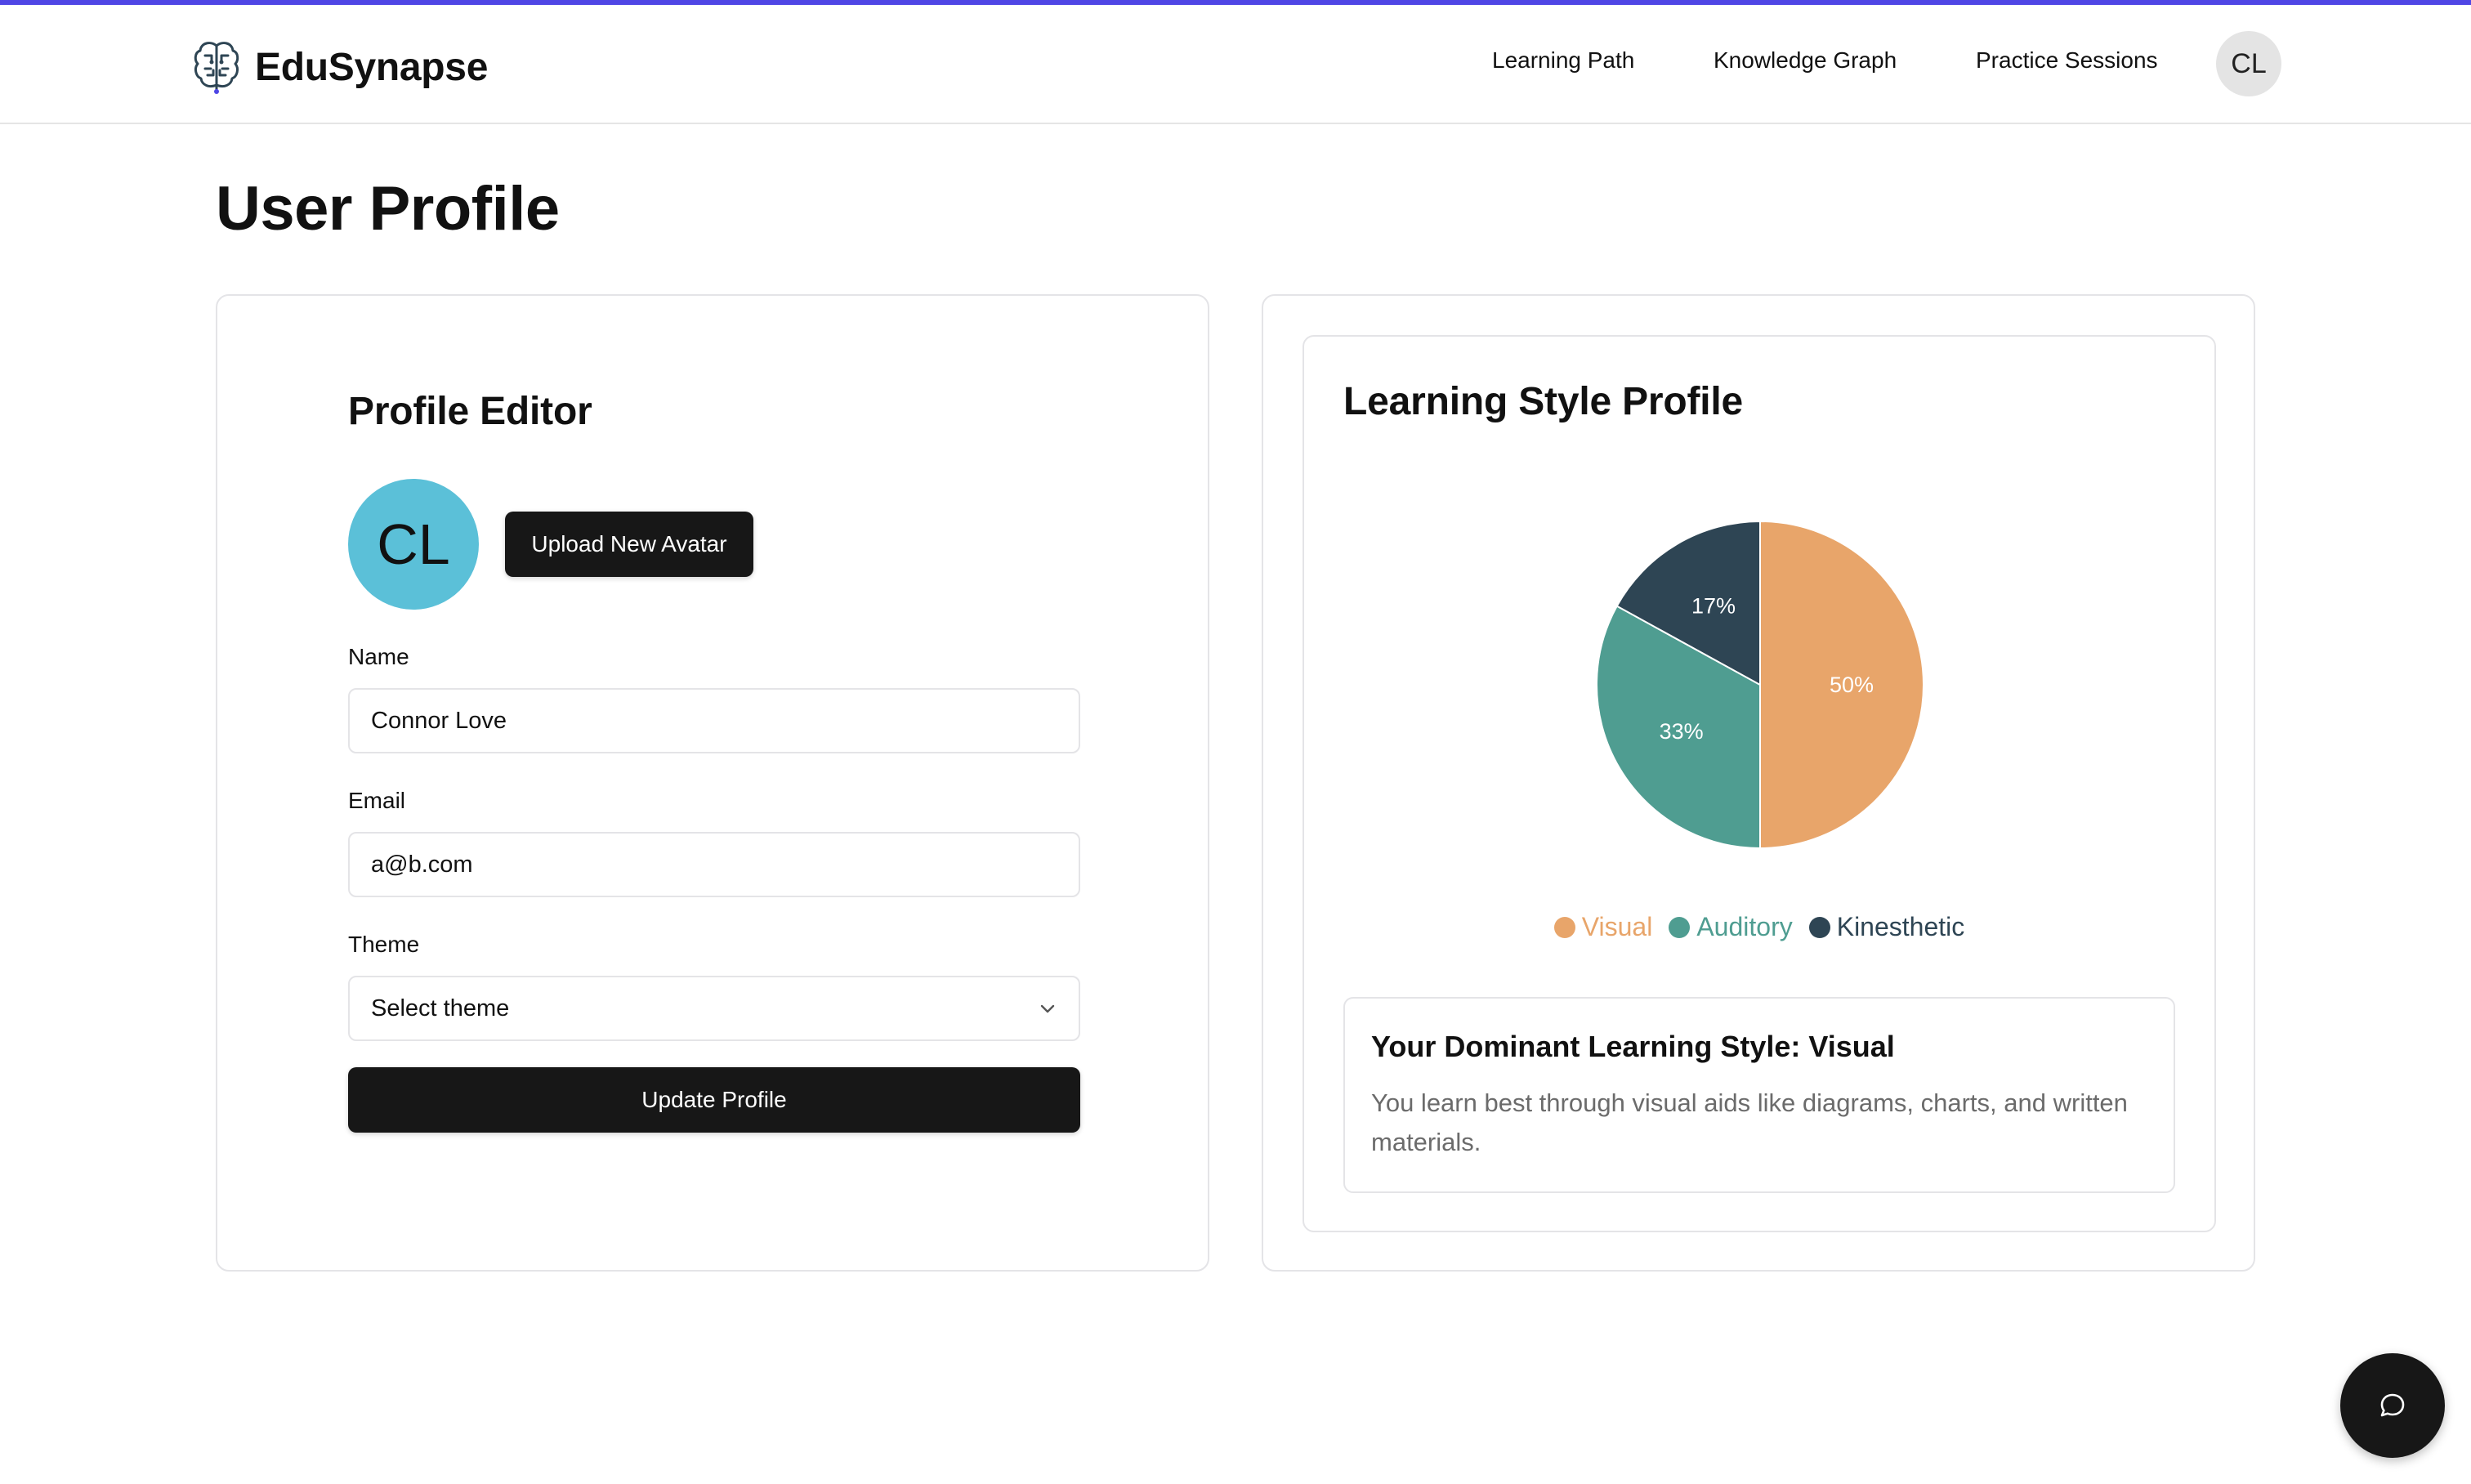 Image resolution: width=2471 pixels, height=1484 pixels. I want to click on dominant-style-title: Your Dominant Learning Style: Visual, so click(1633, 1046).